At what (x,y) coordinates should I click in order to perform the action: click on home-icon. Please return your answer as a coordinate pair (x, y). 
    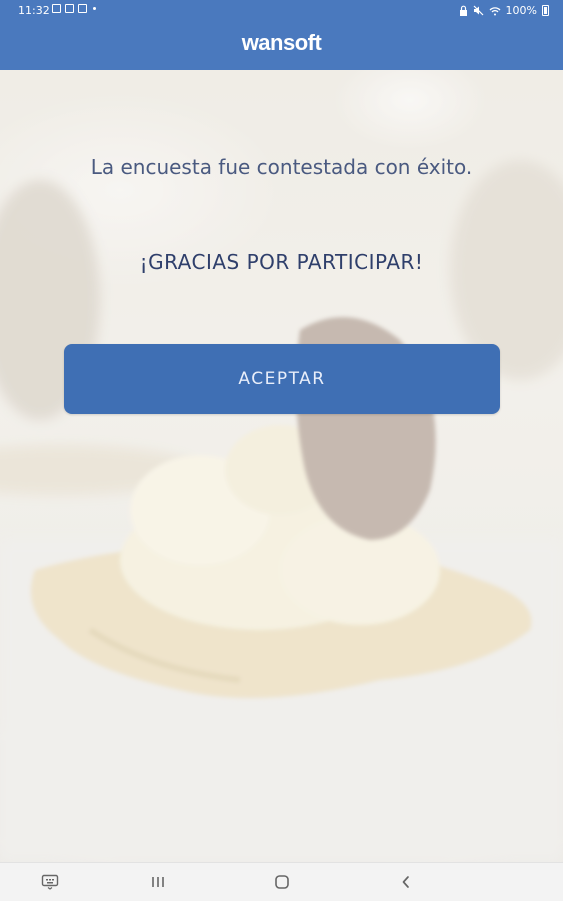
    Looking at the image, I should click on (282, 882).